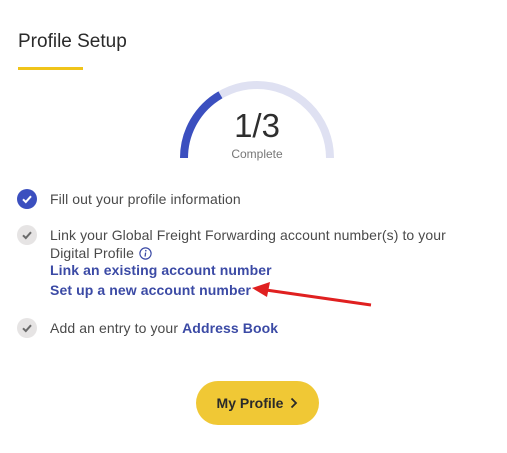  Describe the element at coordinates (294, 403) in the screenshot. I see `chevron-right-icon` at that location.